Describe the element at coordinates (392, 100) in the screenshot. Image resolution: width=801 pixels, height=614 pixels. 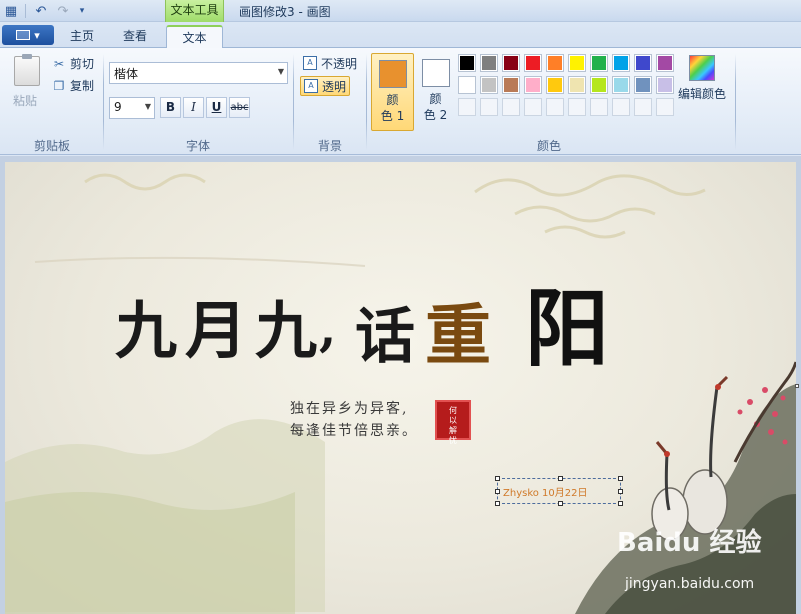
I see `color1-label-a: 颜` at that location.